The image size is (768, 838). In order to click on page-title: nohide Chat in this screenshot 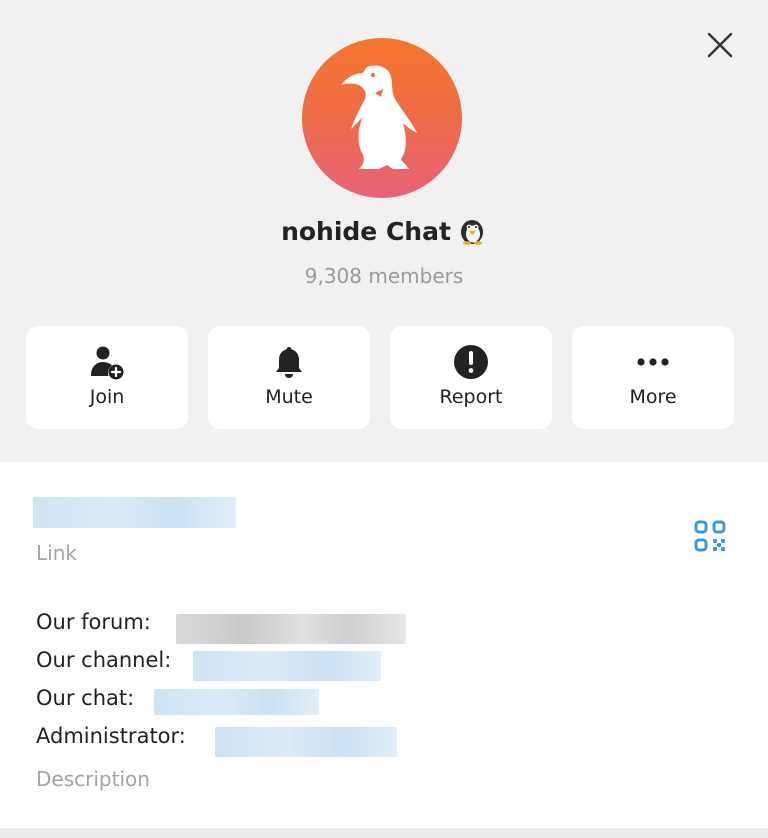, I will do `click(384, 231)`.